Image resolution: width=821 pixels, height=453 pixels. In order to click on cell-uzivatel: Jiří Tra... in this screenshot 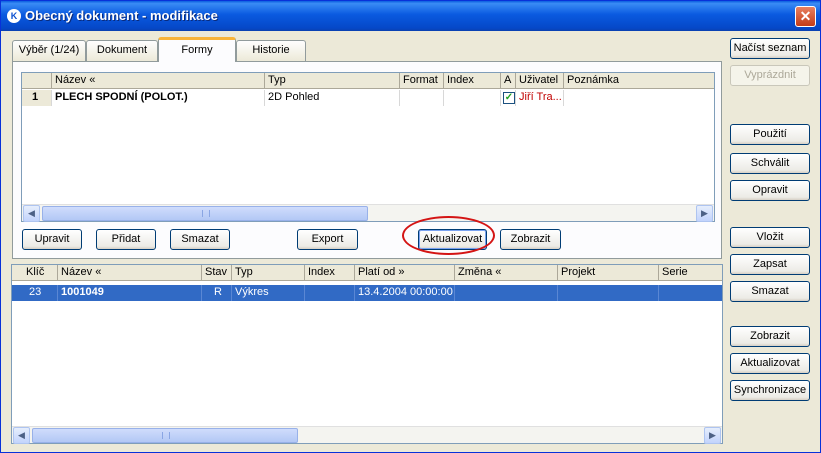, I will do `click(540, 98)`.